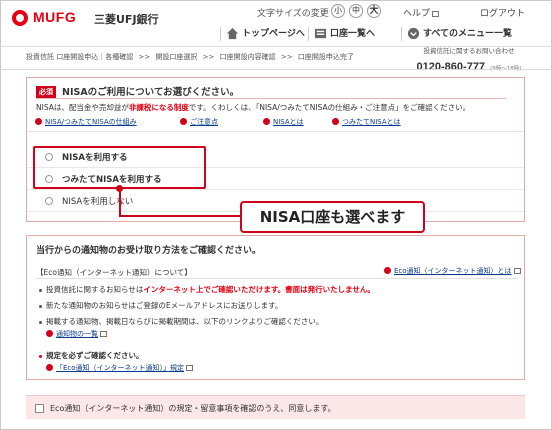  Describe the element at coordinates (80, 57) in the screenshot. I see `breadcrumb-step-1: 投資信託 口座開設申込｜各種確認` at that location.